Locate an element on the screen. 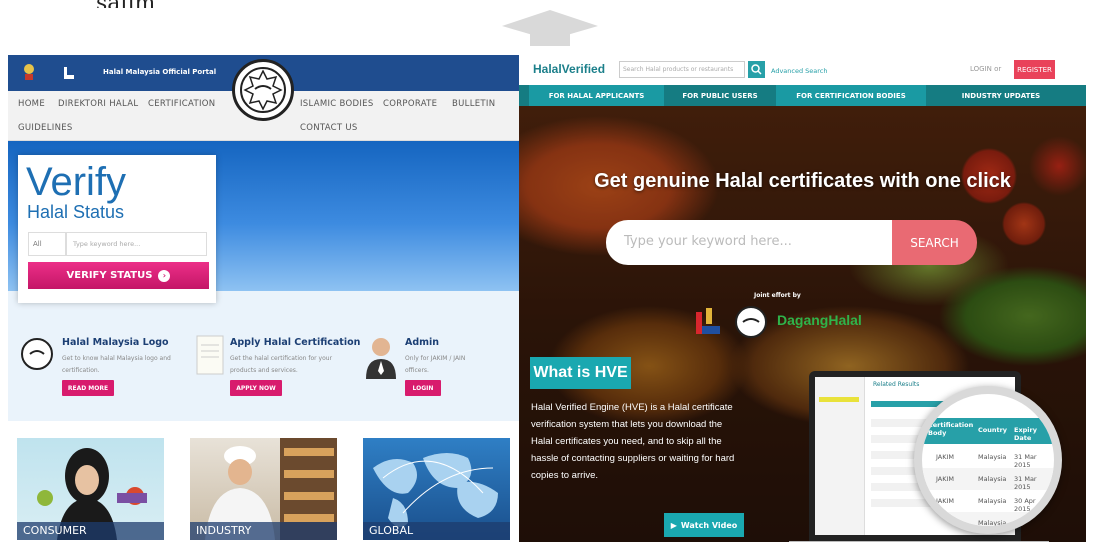  verify-category-select: All is located at coordinates (47, 244).